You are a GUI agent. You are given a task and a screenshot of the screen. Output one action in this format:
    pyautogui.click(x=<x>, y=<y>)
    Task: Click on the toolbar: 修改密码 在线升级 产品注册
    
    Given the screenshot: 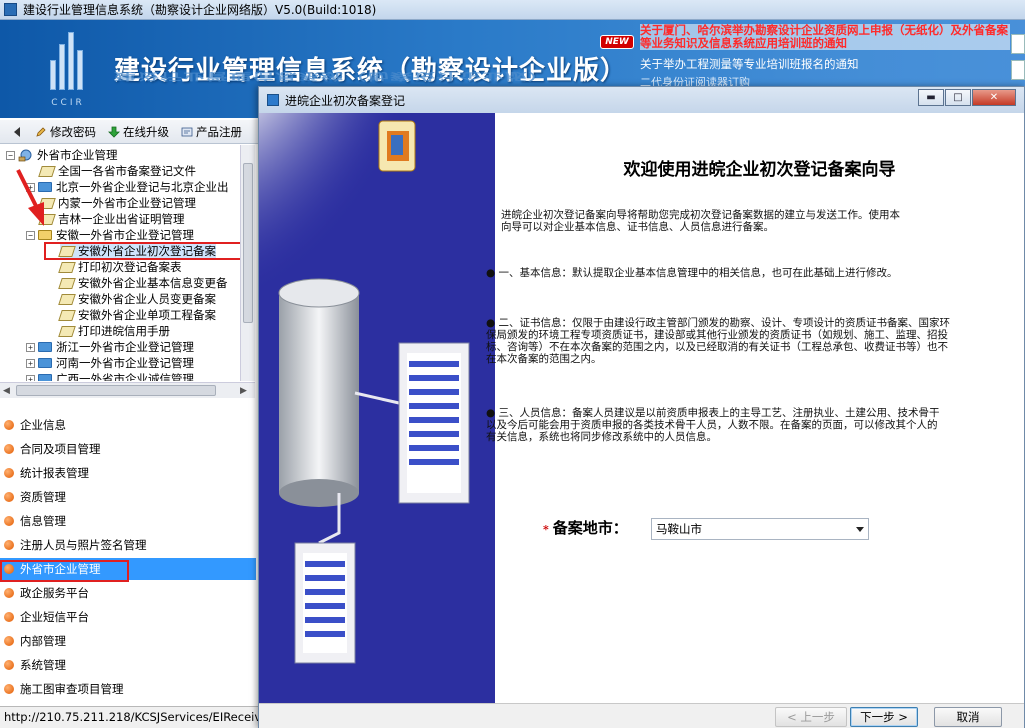 What is the action you would take?
    pyautogui.click(x=129, y=132)
    